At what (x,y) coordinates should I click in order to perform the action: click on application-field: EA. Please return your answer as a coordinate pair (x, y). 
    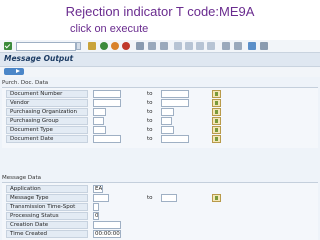
    Looking at the image, I should click on (98, 189).